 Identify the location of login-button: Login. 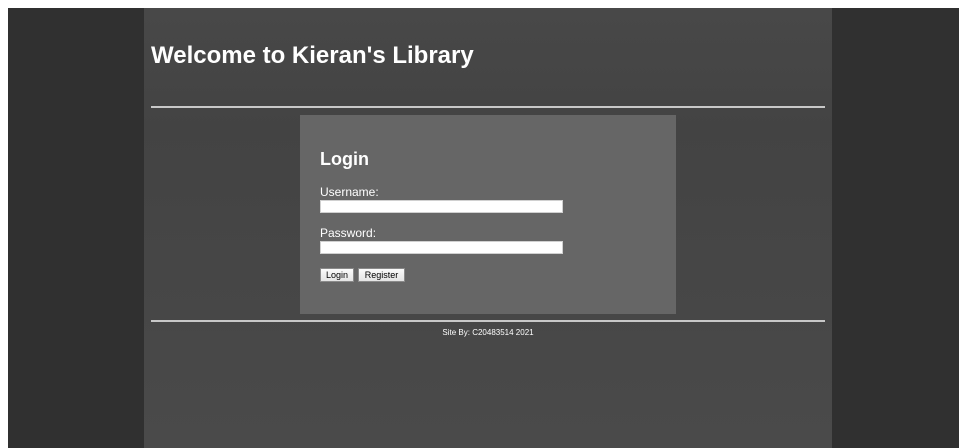
(337, 275).